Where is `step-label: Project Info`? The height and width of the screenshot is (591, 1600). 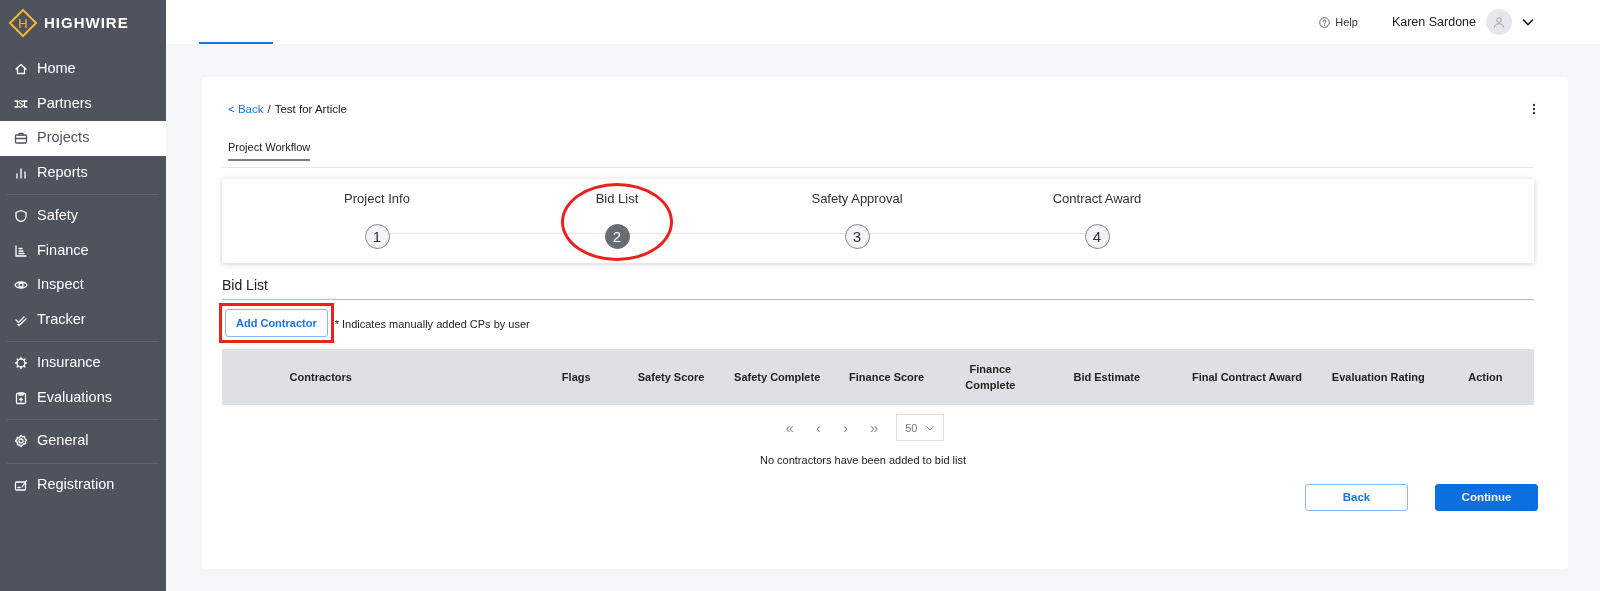 step-label: Project Info is located at coordinates (377, 198).